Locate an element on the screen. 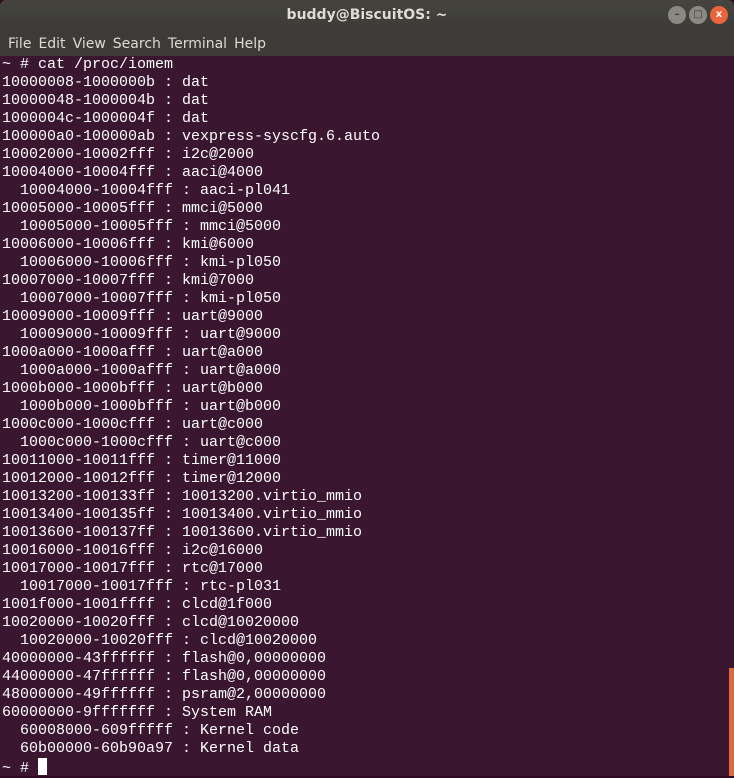 This screenshot has width=734, height=778. window-title: buddy@BiscuitOS: ~ is located at coordinates (367, 15).